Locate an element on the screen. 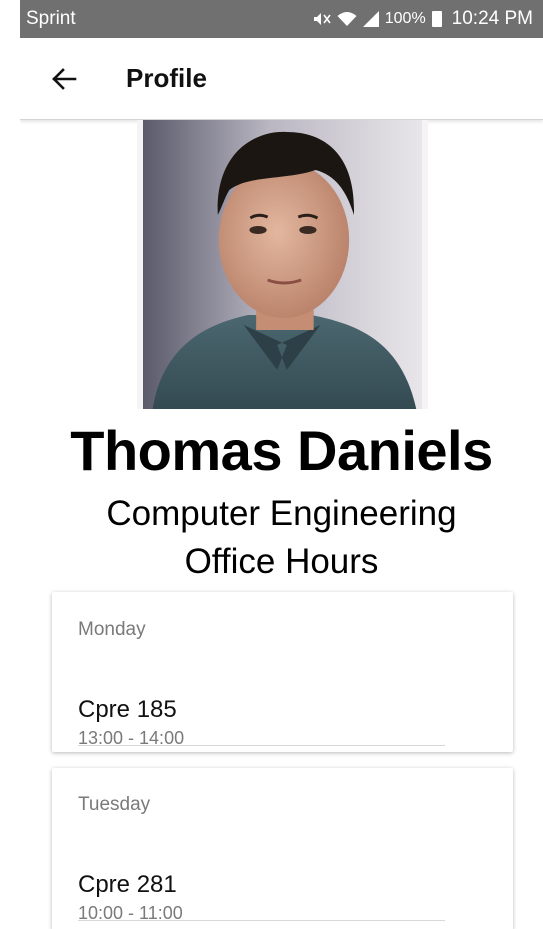  office-hours-course: Cpre 185 is located at coordinates (127, 709).